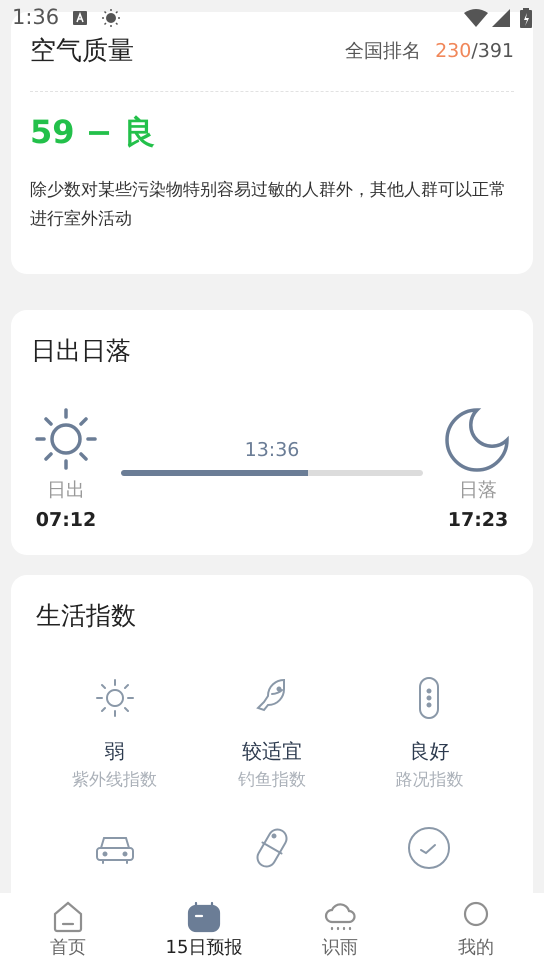  What do you see at coordinates (272, 450) in the screenshot?
I see `current-time: 13:36` at bounding box center [272, 450].